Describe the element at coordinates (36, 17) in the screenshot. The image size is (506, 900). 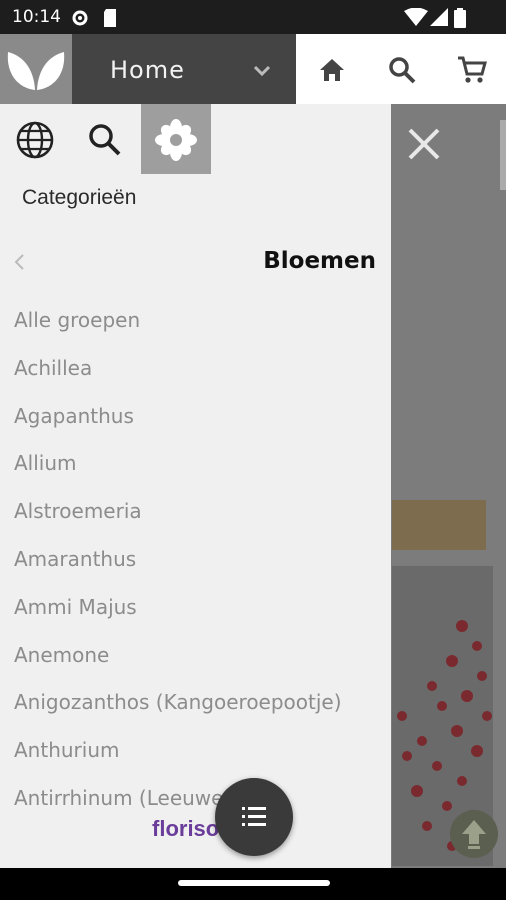
I see `status-time: 10:14` at that location.